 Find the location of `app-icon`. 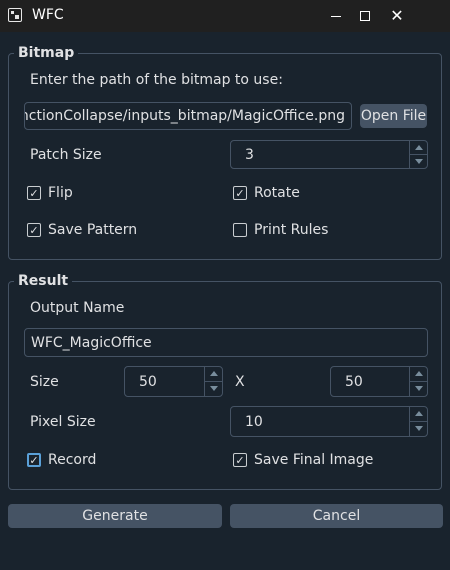

app-icon is located at coordinates (15, 15).